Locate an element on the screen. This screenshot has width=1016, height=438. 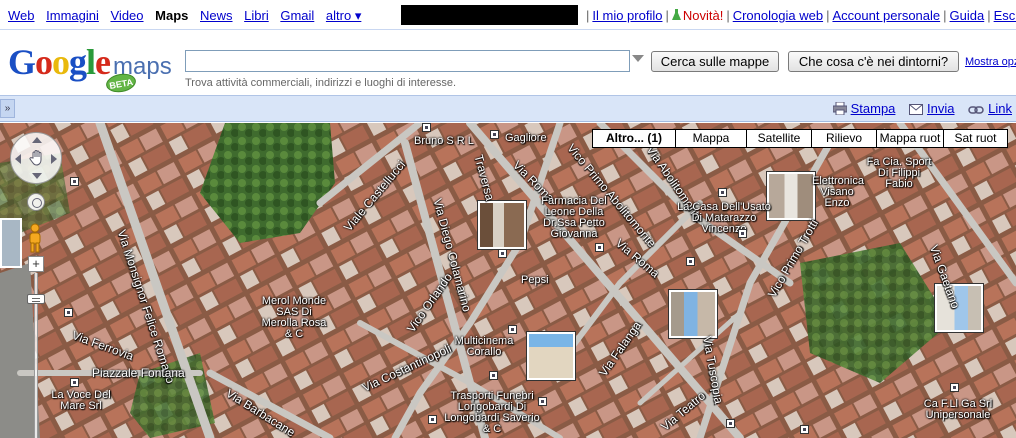
redacted-user-email is located at coordinates (489, 15).